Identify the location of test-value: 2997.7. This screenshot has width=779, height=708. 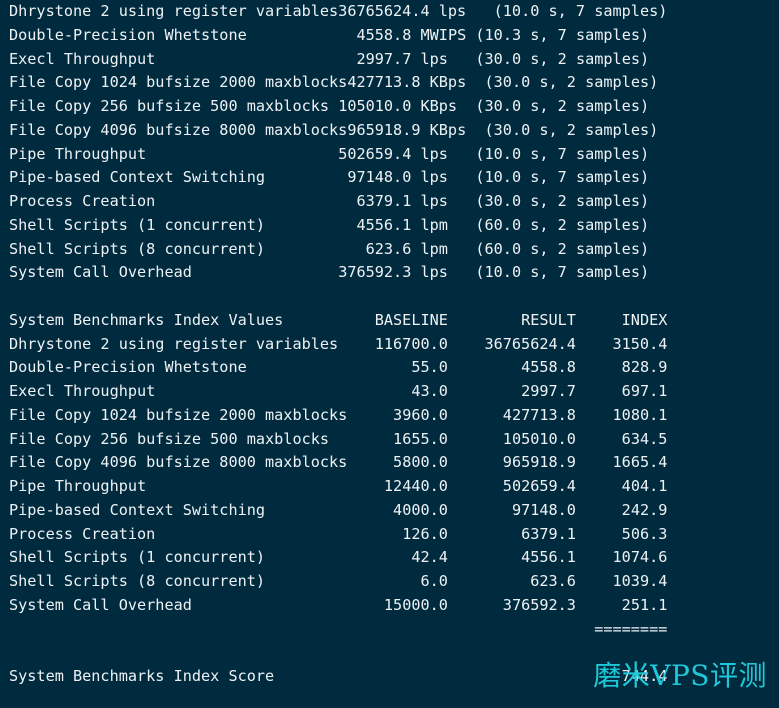
(384, 58).